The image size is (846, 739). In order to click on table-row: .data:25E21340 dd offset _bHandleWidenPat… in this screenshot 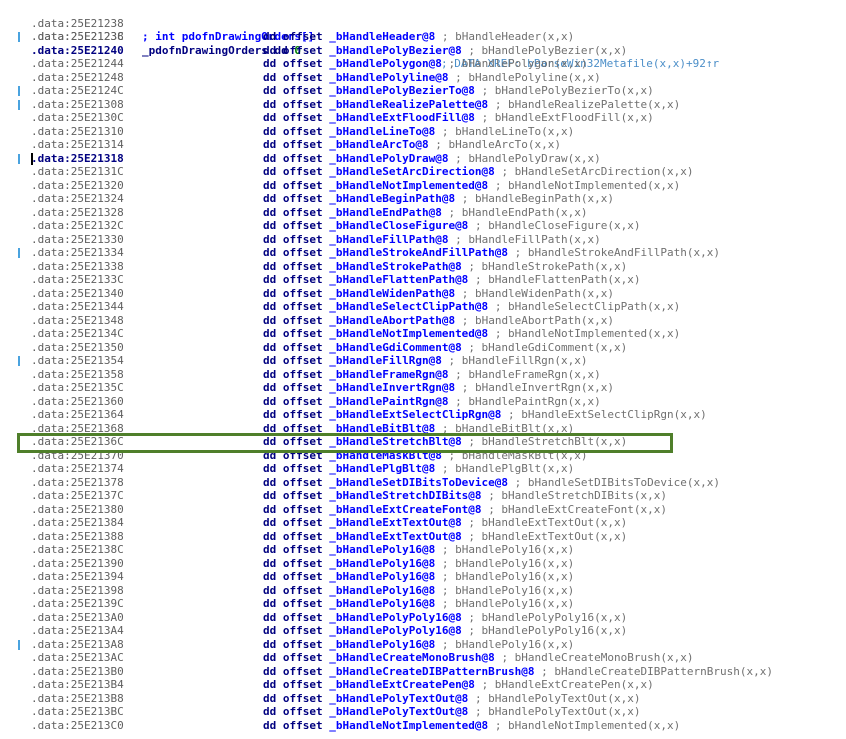, I will do `click(423, 294)`.